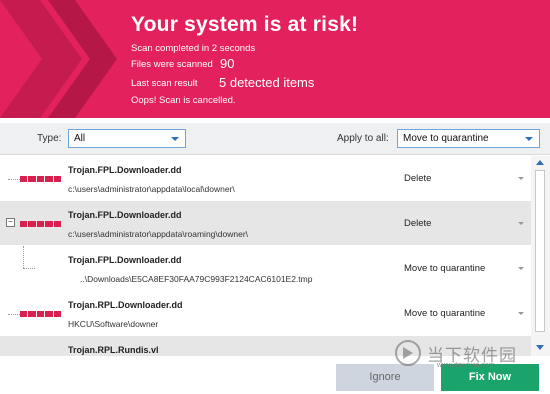  Describe the element at coordinates (227, 63) in the screenshot. I see `files-scanned-value: 90` at that location.